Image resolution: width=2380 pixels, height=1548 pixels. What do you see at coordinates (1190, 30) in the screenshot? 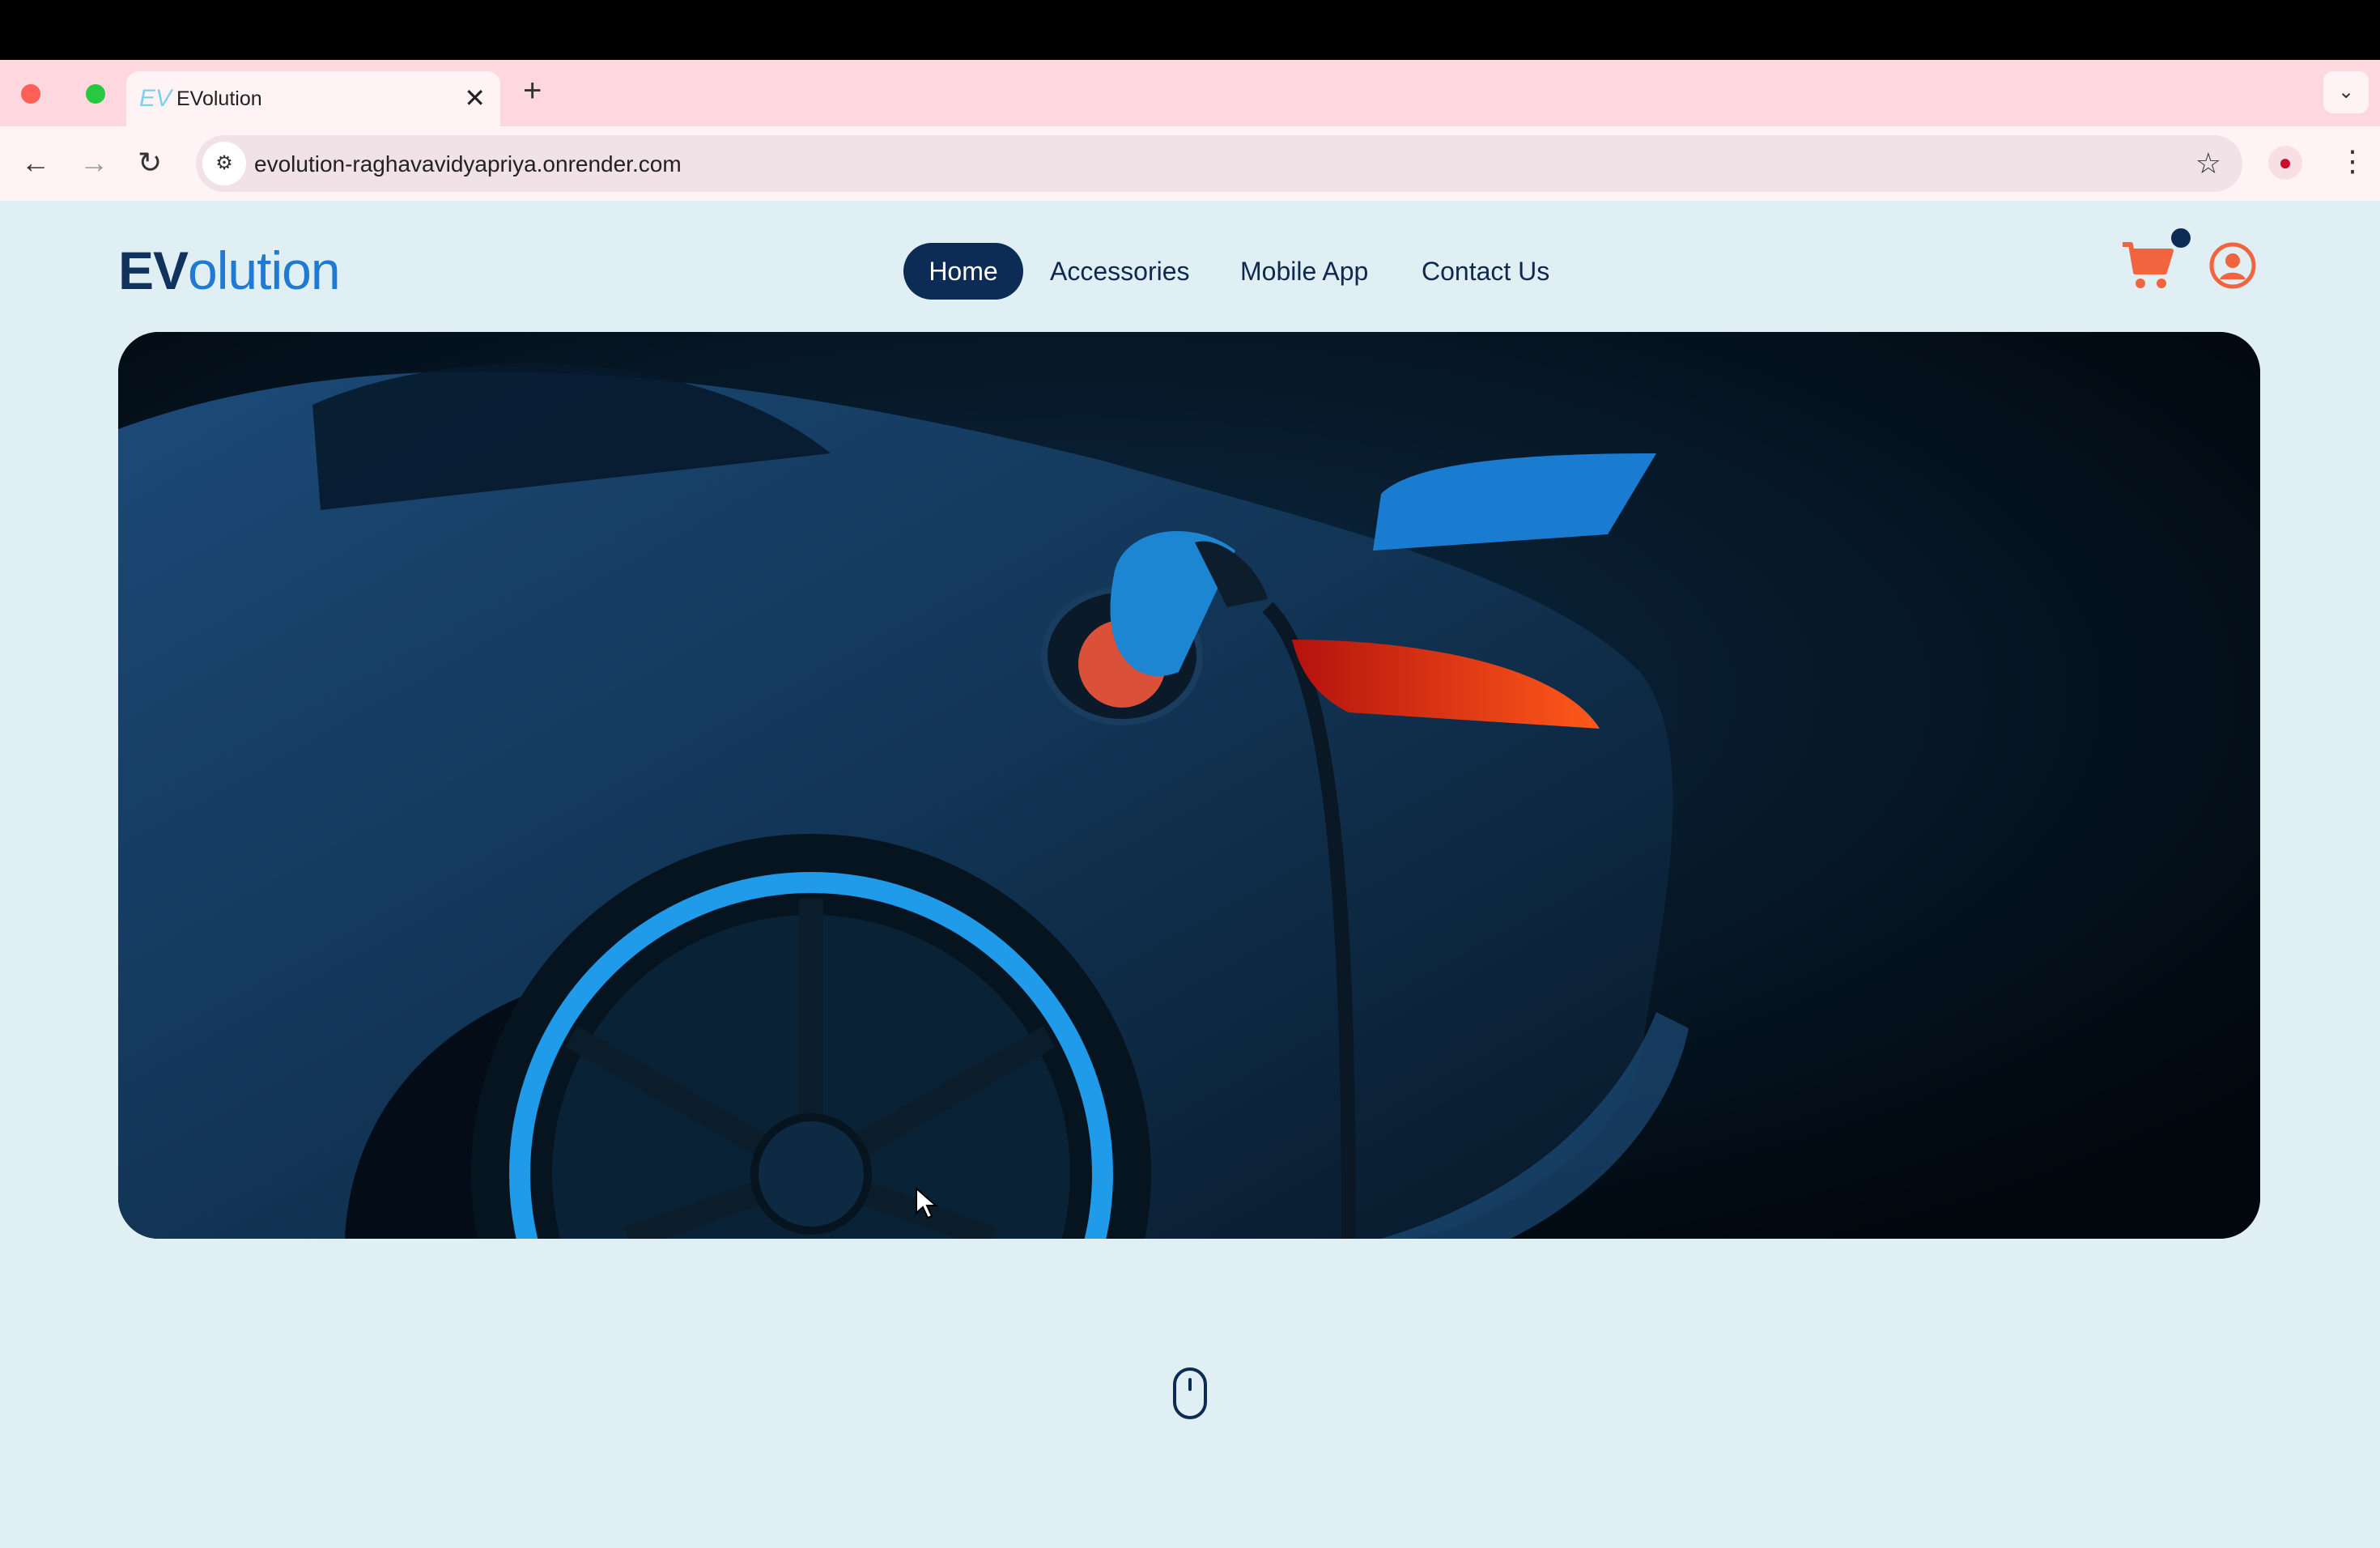
I see `menu-bar-strip` at bounding box center [1190, 30].